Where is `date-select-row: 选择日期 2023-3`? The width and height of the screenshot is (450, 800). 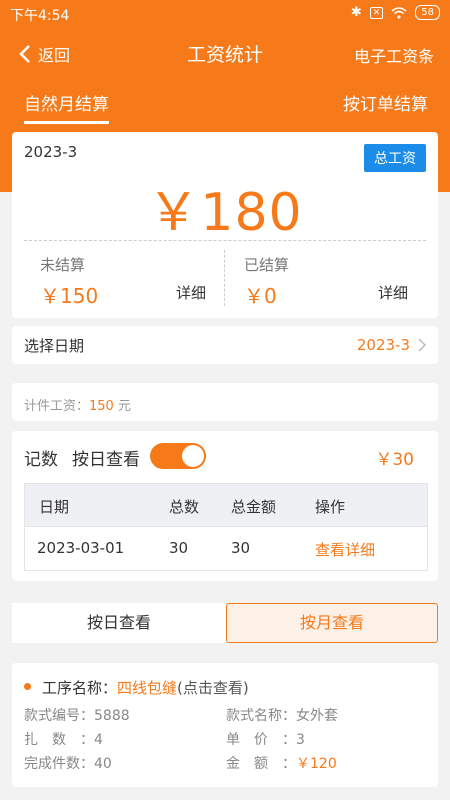
date-select-row: 选择日期 2023-3 is located at coordinates (225, 345).